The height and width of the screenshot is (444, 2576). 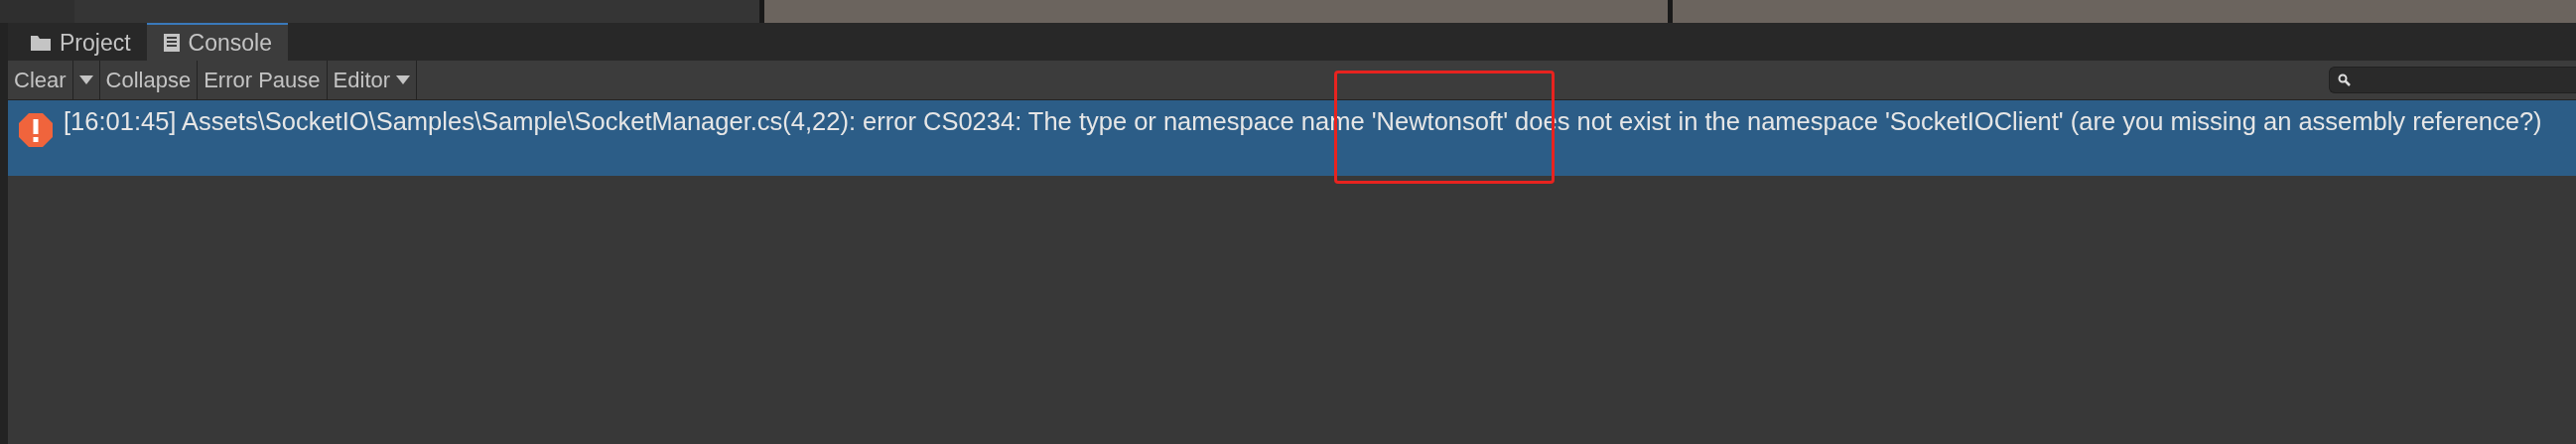 What do you see at coordinates (2345, 80) in the screenshot?
I see `search-icon` at bounding box center [2345, 80].